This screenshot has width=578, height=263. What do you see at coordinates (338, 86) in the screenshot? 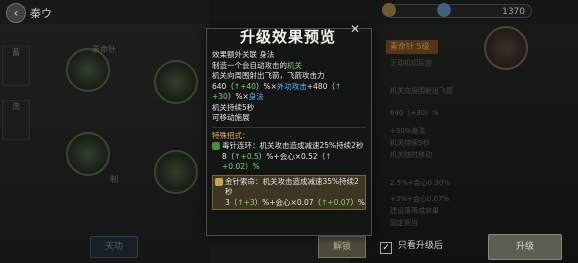
I see `stat-a-up2: ↑` at bounding box center [338, 86].